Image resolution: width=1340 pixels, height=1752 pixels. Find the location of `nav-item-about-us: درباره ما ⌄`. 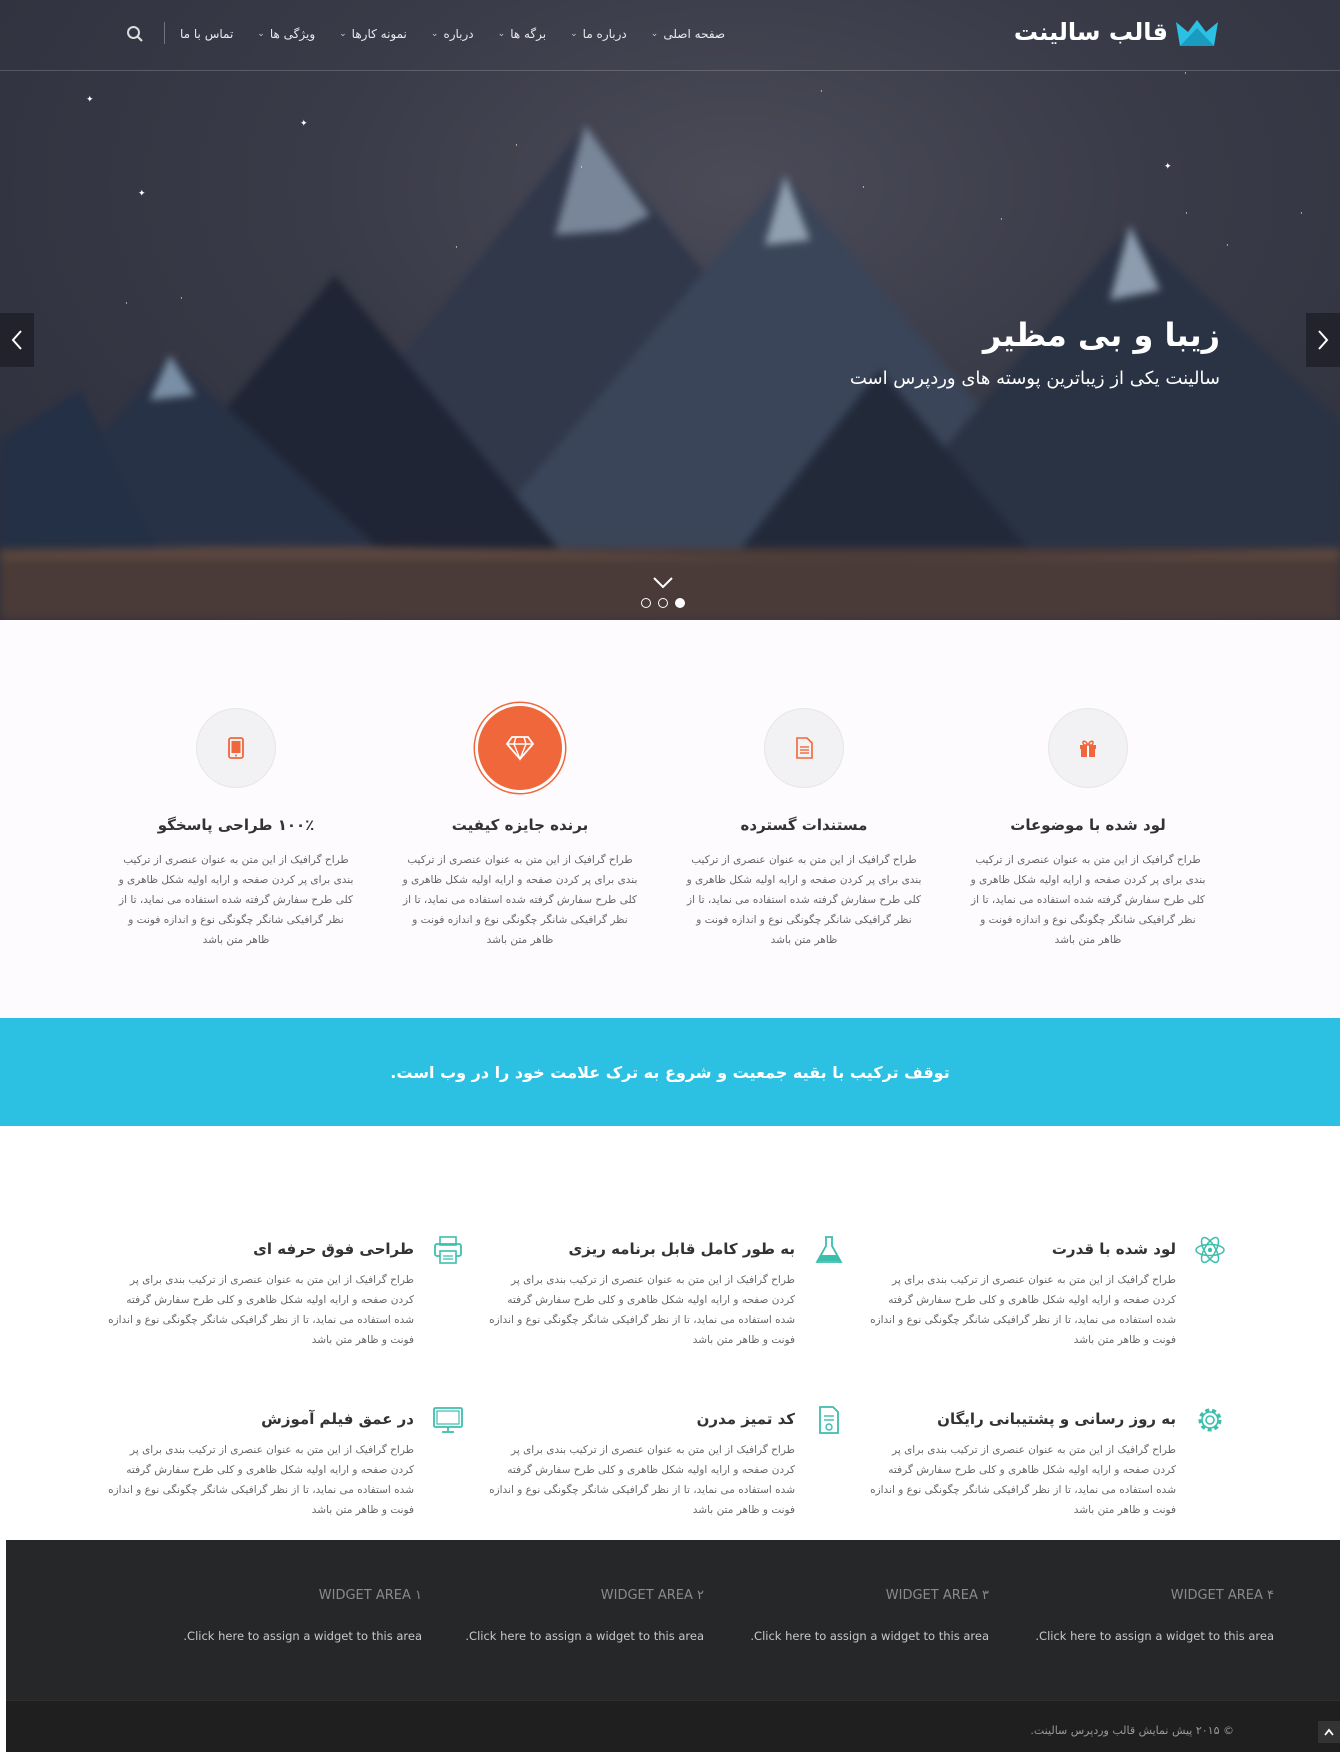

nav-item-about-us: درباره ما ⌄ is located at coordinates (598, 34).